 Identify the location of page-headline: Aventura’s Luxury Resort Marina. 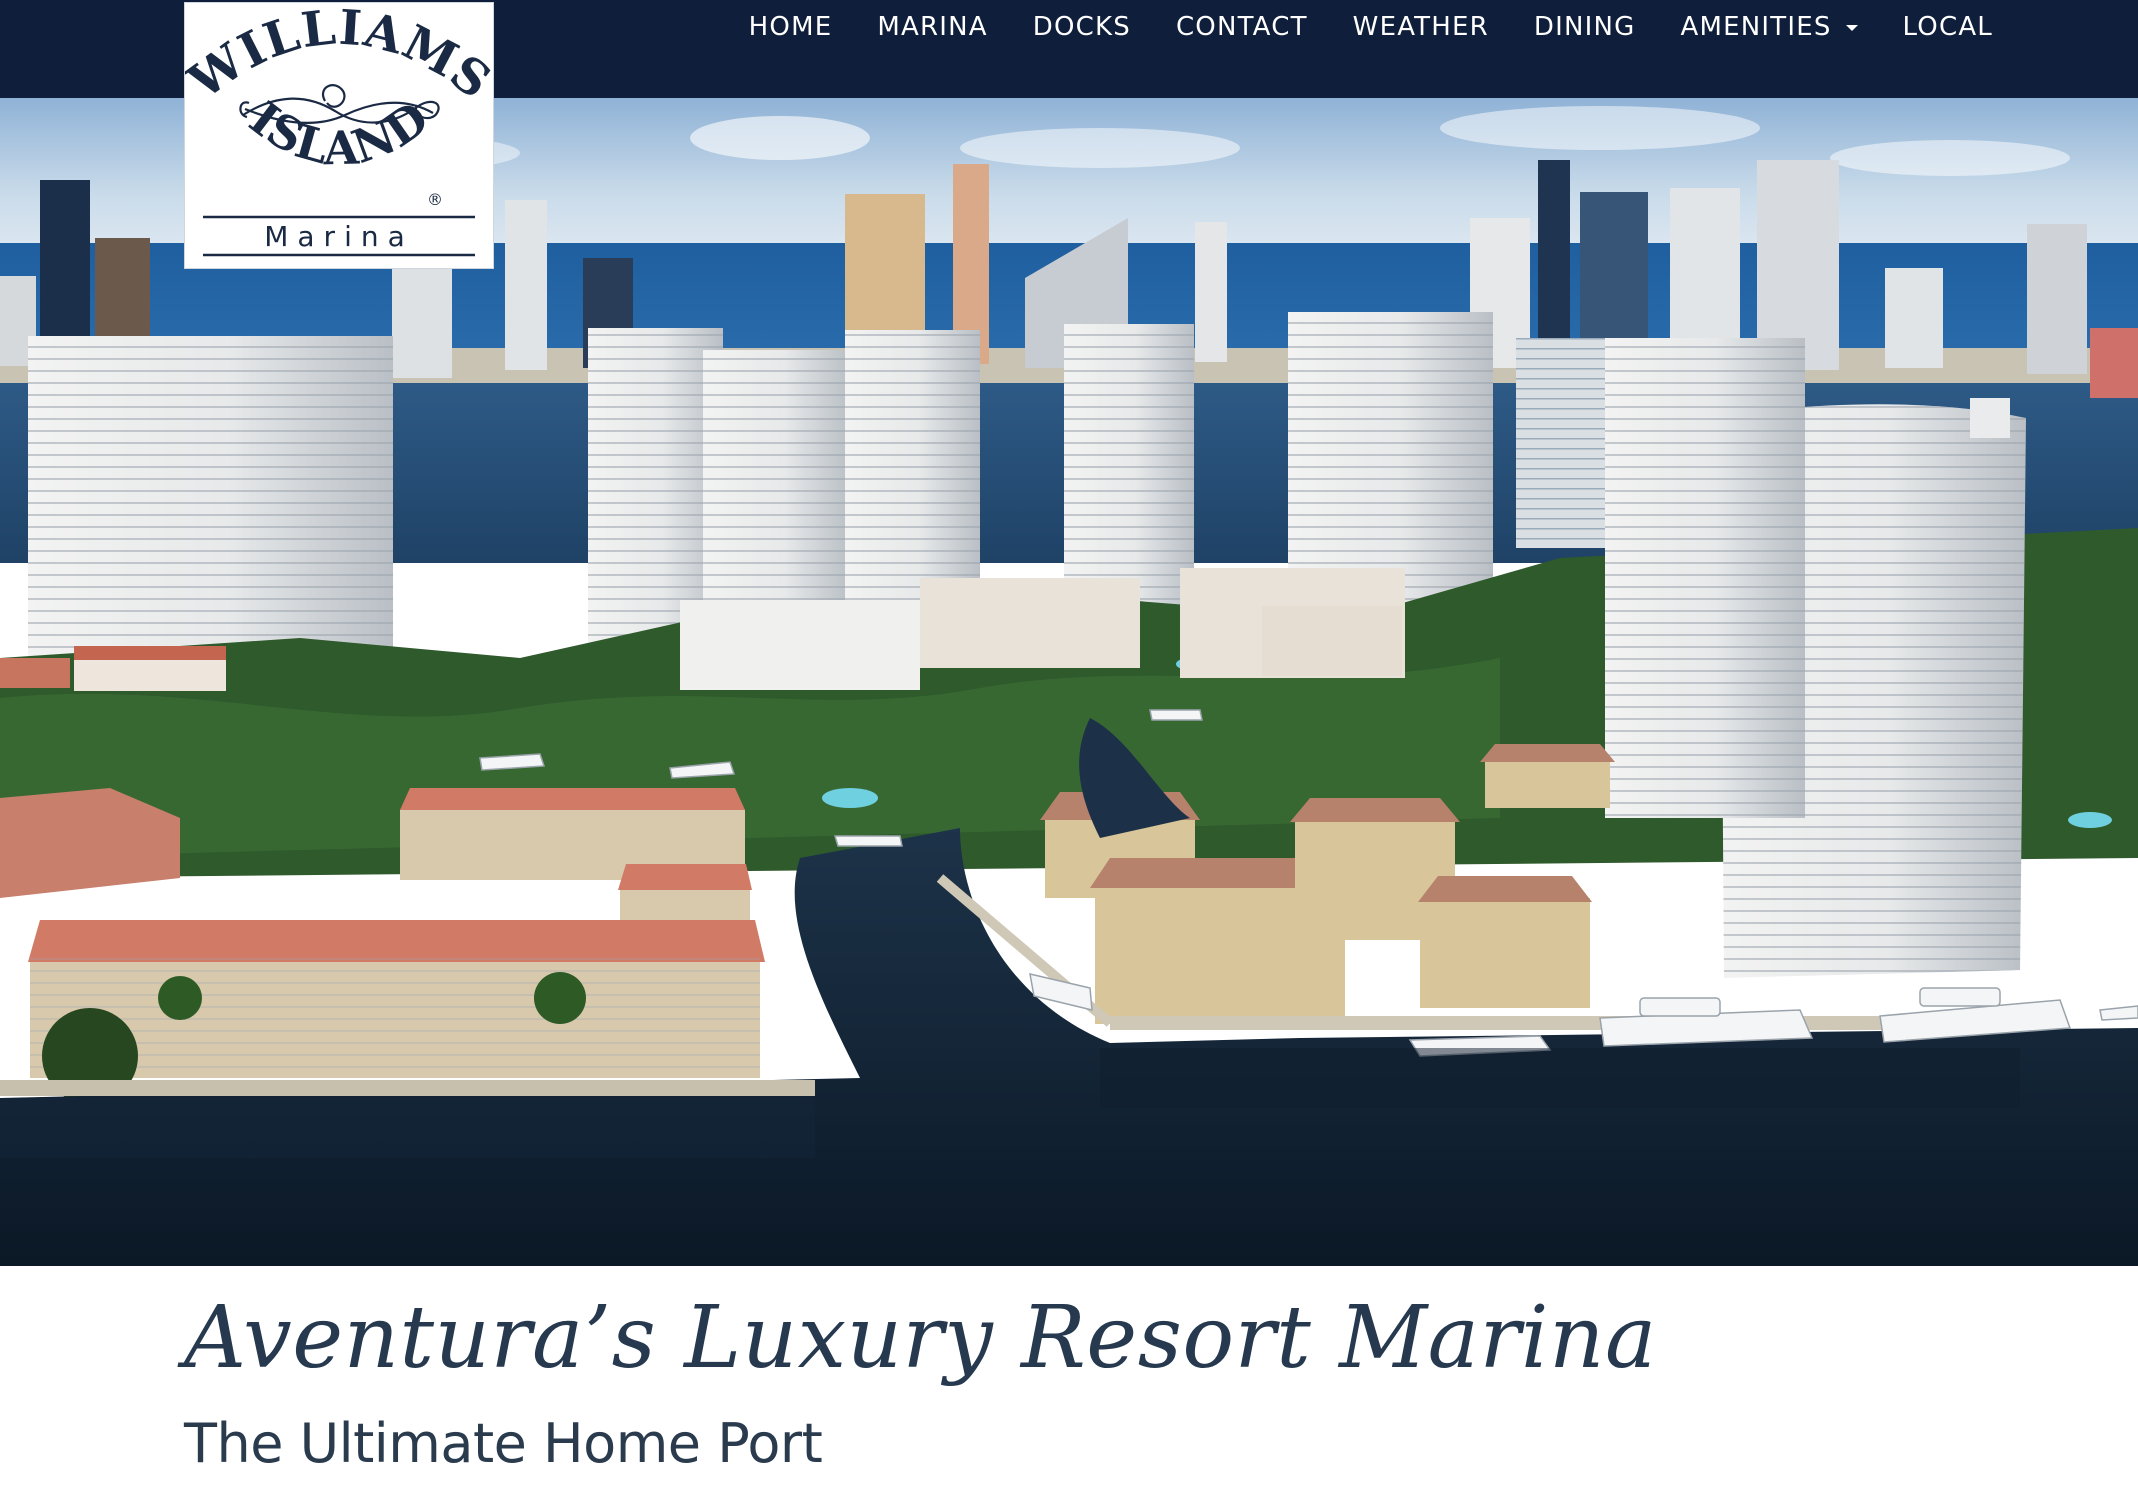
(920, 1338).